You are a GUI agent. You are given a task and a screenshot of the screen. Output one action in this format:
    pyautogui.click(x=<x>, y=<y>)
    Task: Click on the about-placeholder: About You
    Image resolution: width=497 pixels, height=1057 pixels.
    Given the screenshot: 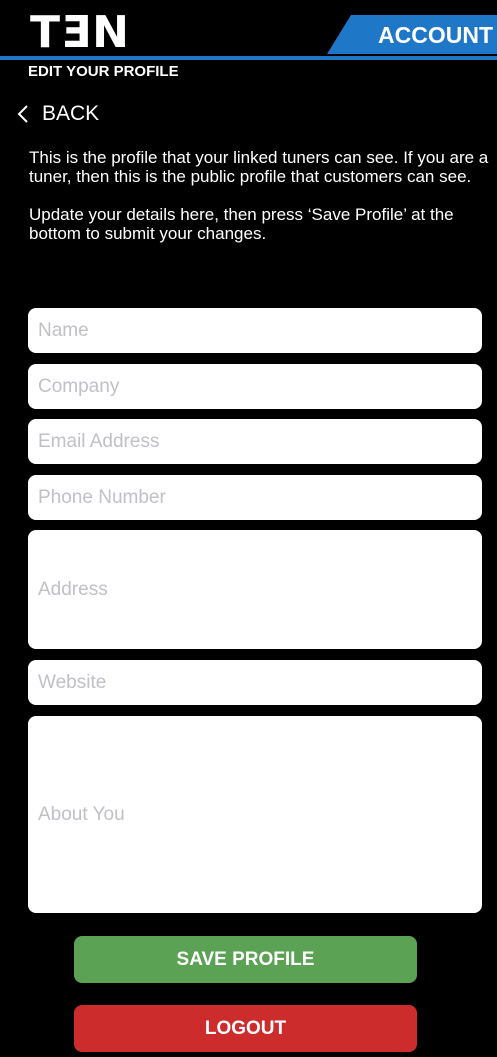 What is the action you would take?
    pyautogui.click(x=81, y=814)
    